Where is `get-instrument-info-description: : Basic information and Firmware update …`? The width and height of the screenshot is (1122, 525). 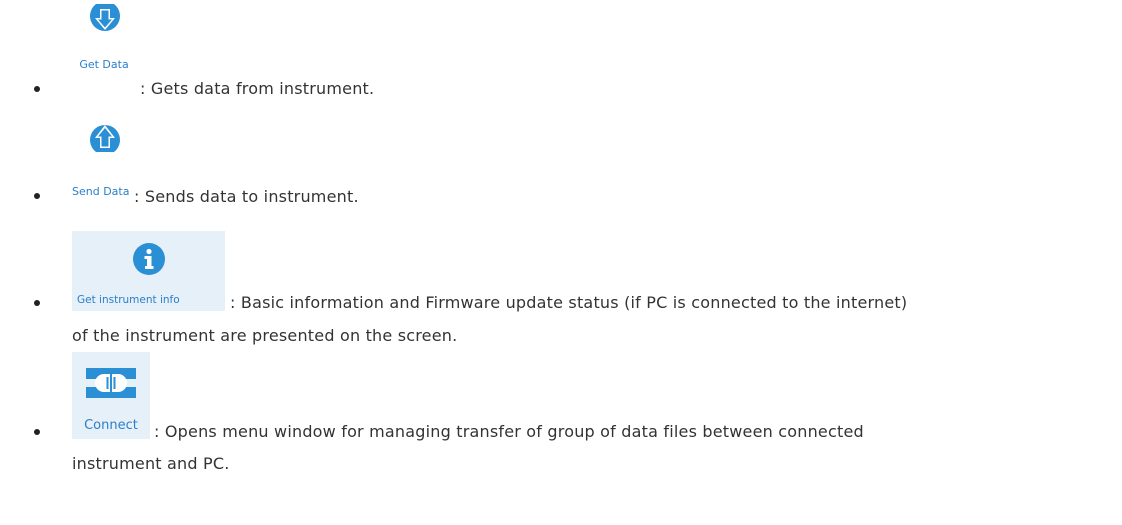
get-instrument-info-description: : Basic information and Firmware update … is located at coordinates (568, 302).